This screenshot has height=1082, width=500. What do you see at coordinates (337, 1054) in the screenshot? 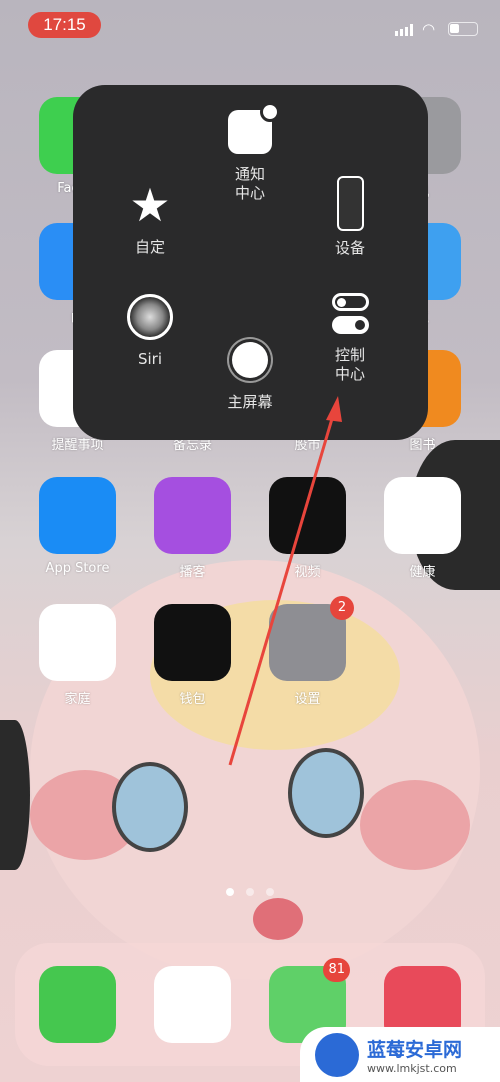
I see `android-logo-icon` at bounding box center [337, 1054].